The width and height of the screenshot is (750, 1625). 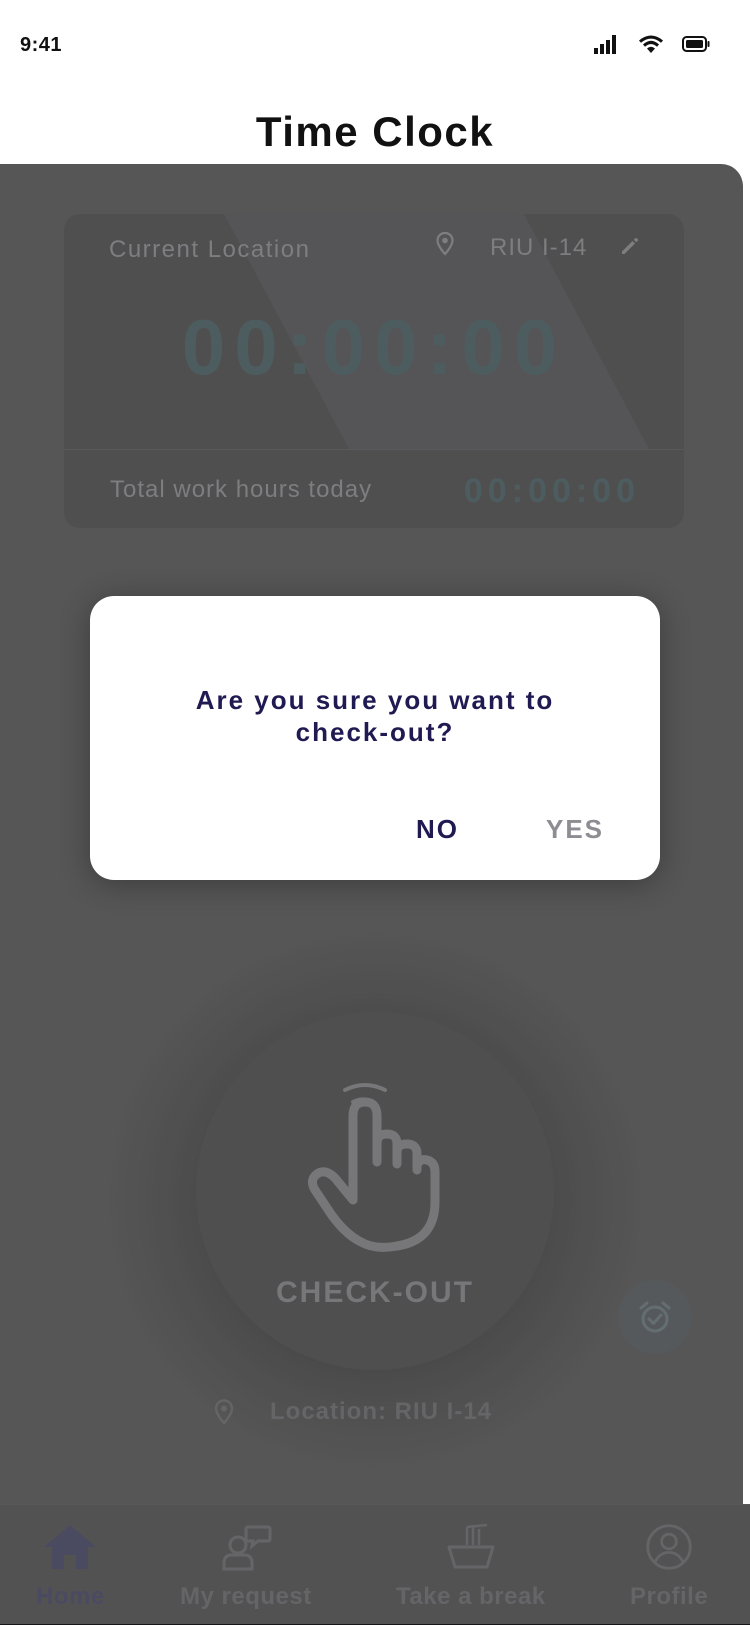 I want to click on alarm-clock-icon, so click(x=655, y=1317).